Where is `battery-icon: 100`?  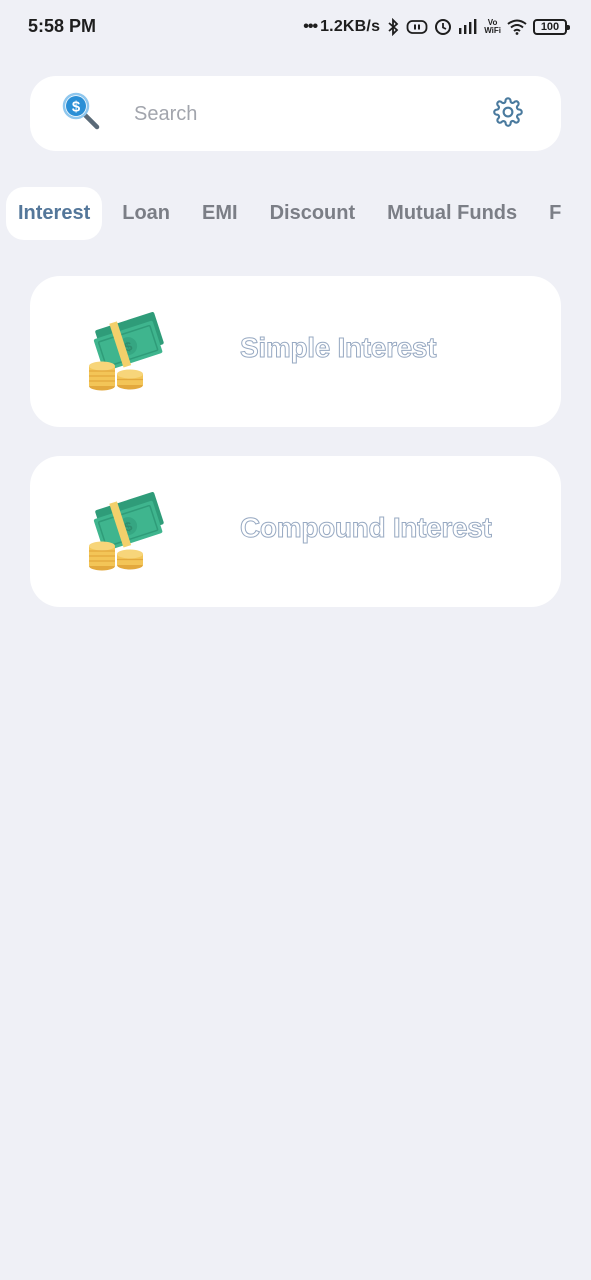 battery-icon: 100 is located at coordinates (551, 27).